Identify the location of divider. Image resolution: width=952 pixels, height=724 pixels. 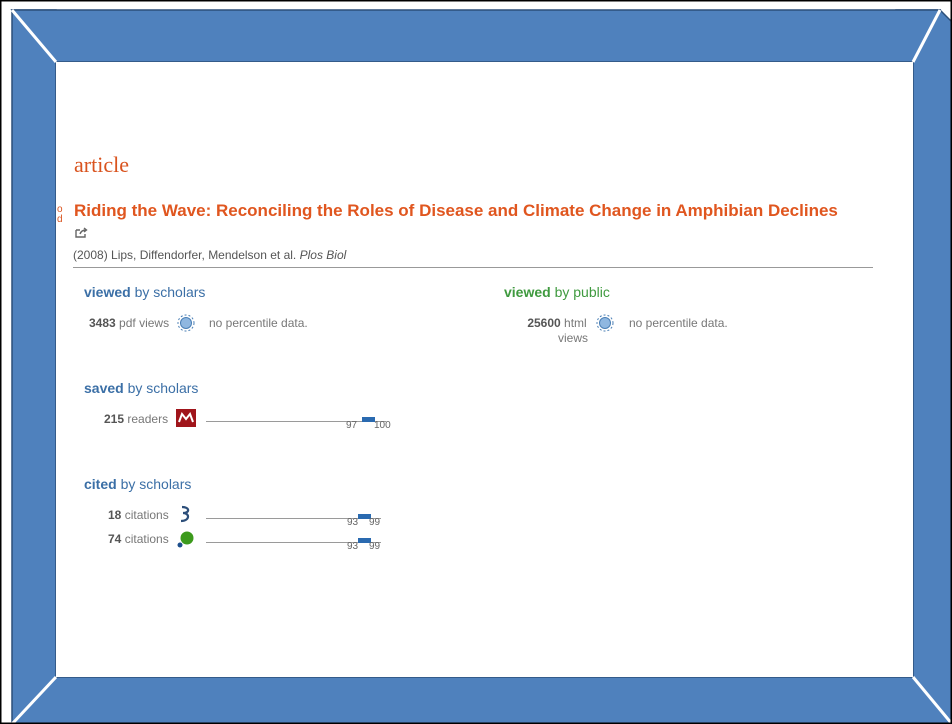
(473, 267).